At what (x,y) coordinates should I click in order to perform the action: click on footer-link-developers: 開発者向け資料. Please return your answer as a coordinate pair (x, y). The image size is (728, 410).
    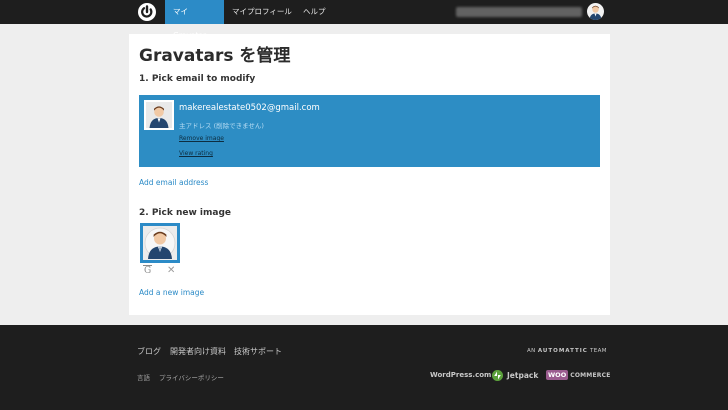
    Looking at the image, I should click on (198, 351).